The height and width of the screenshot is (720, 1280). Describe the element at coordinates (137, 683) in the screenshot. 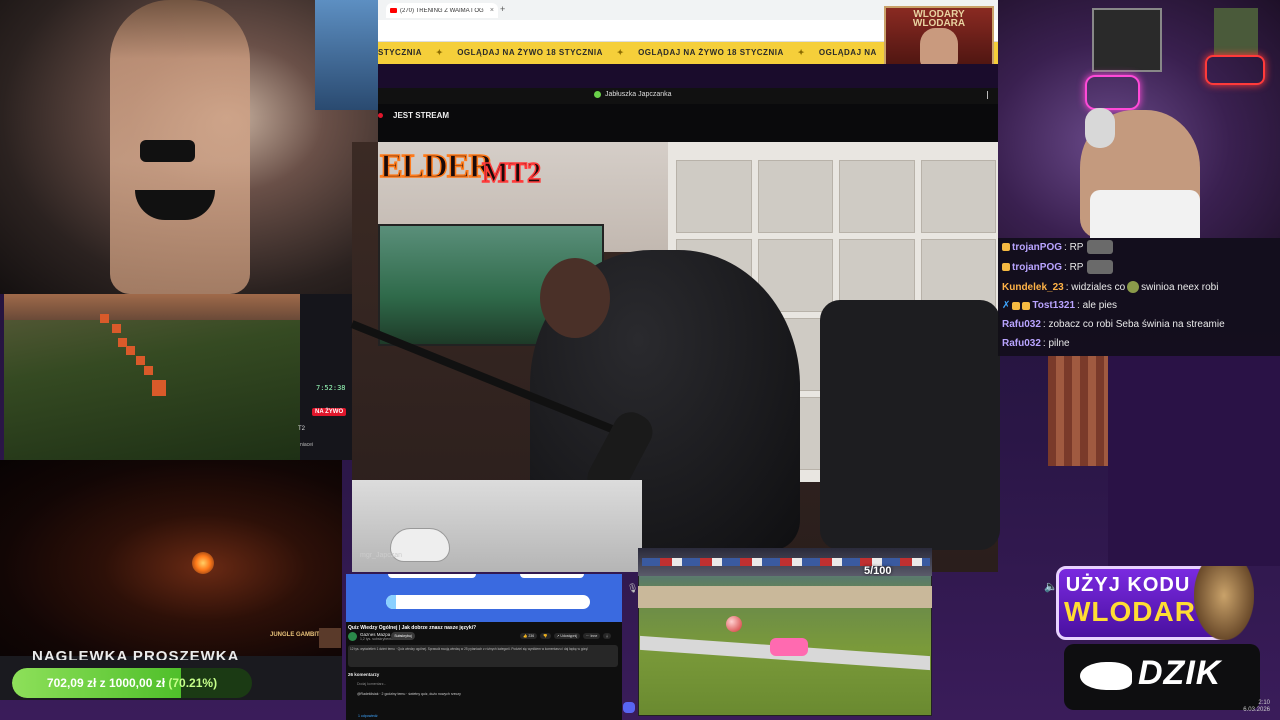

I see `donation-goal: 1000,00 zł` at that location.